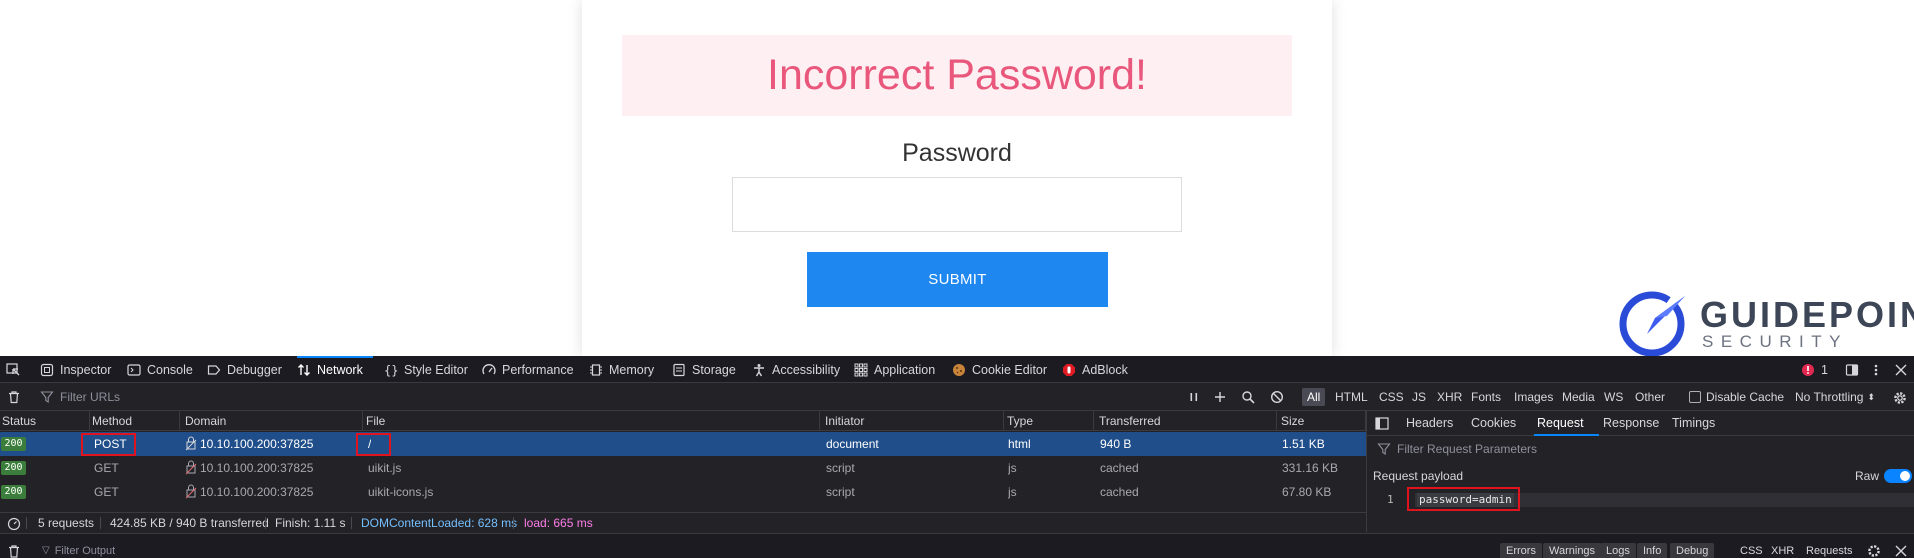 This screenshot has height=558, width=1914. Describe the element at coordinates (1105, 369) in the screenshot. I see `tab-adblock-label: AdBlock` at that location.